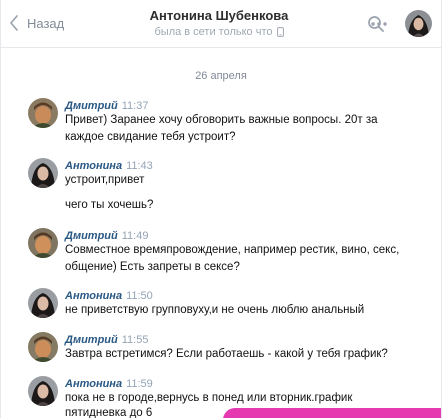  I want to click on message-time: 11:55, so click(135, 340).